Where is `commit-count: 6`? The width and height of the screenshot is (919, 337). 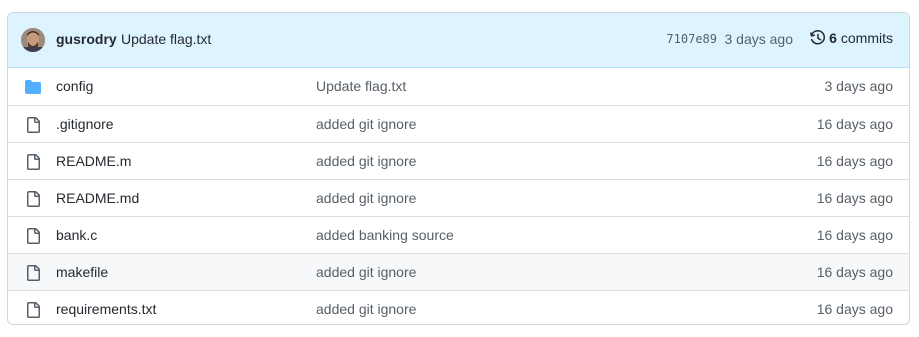
commit-count: 6 is located at coordinates (833, 38).